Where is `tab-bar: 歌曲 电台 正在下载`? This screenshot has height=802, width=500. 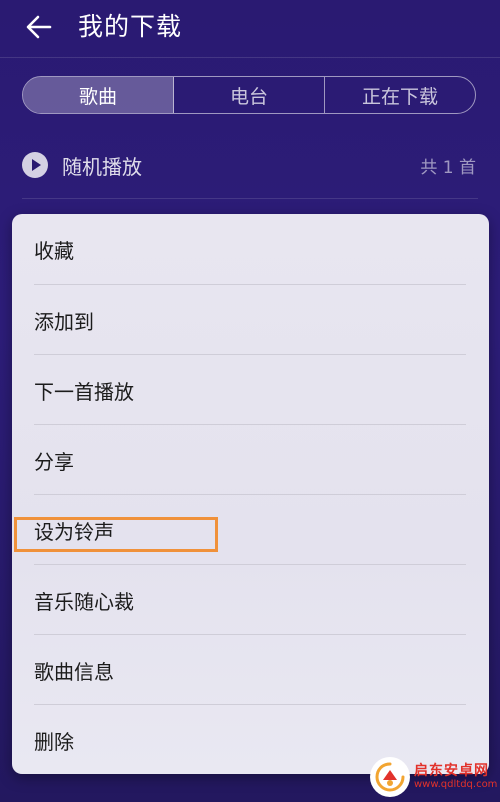
tab-bar: 歌曲 电台 正在下载 is located at coordinates (249, 95).